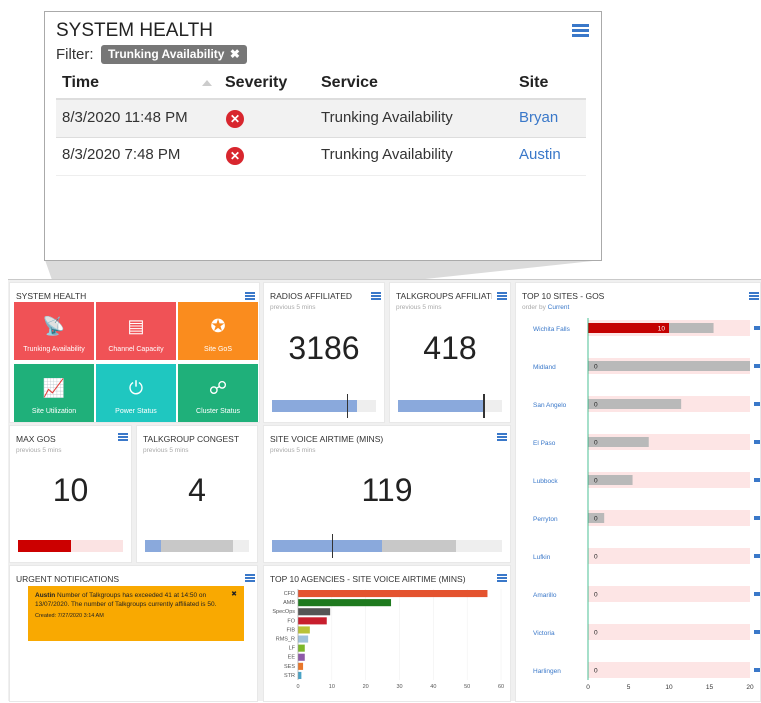 The height and width of the screenshot is (703, 761). What do you see at coordinates (70, 490) in the screenshot?
I see `metric-value: 10` at bounding box center [70, 490].